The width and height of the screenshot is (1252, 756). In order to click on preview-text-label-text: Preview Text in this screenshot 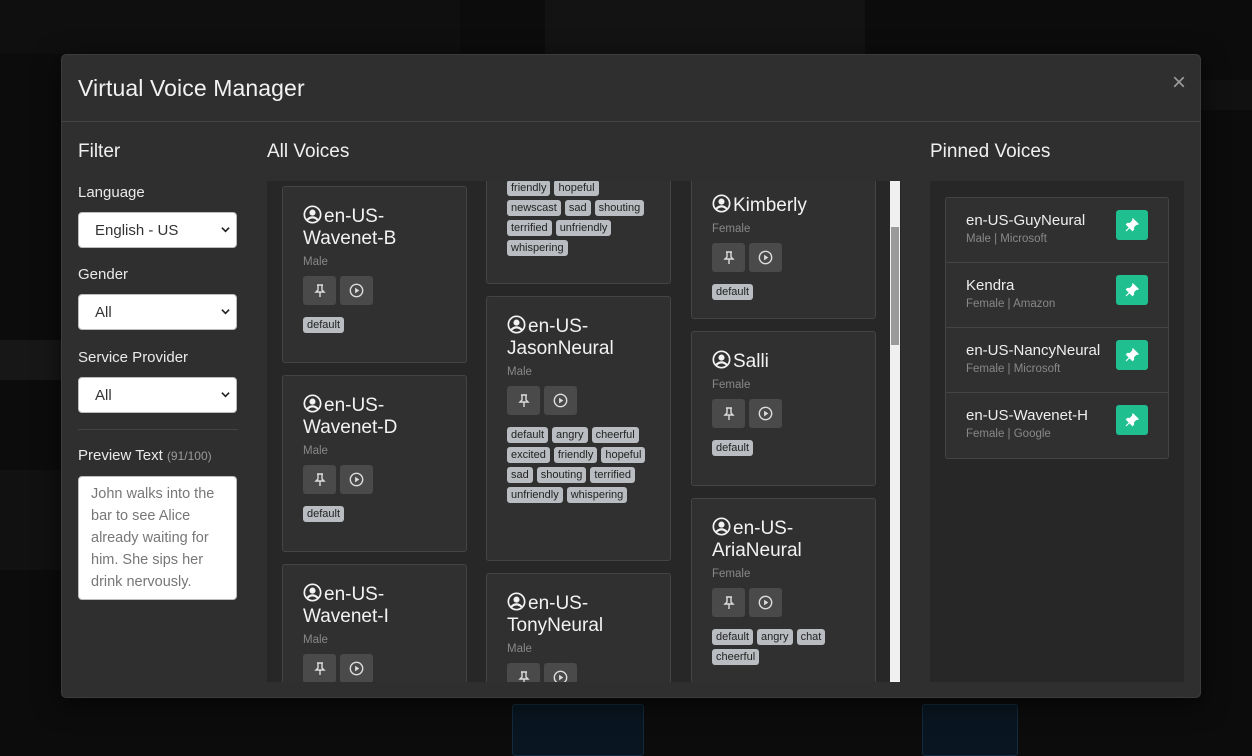, I will do `click(120, 455)`.